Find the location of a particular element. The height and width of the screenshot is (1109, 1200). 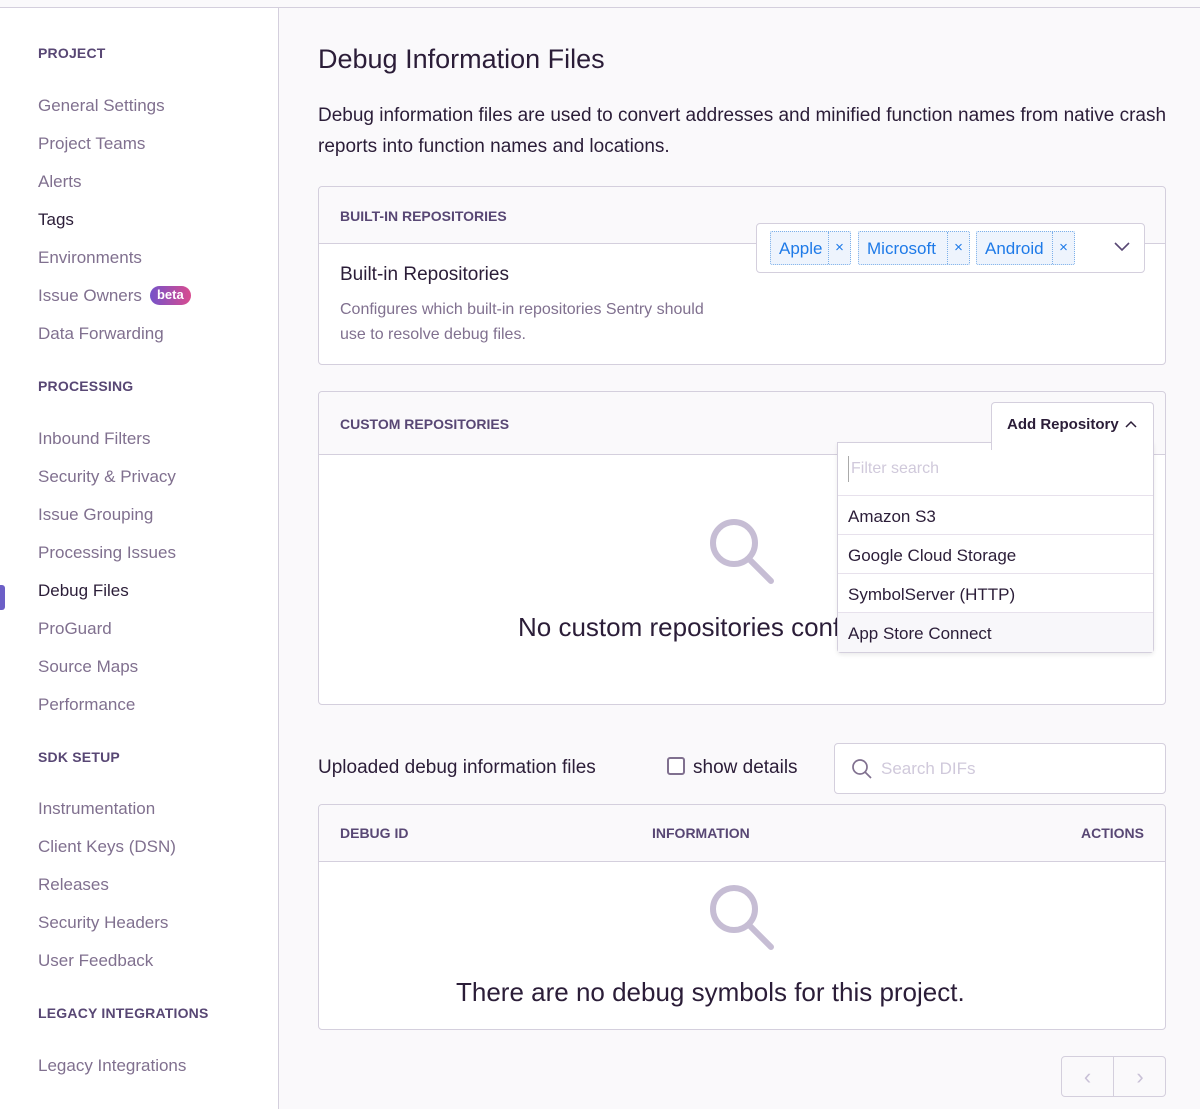

filter-search-input is located at coordinates (993, 469).